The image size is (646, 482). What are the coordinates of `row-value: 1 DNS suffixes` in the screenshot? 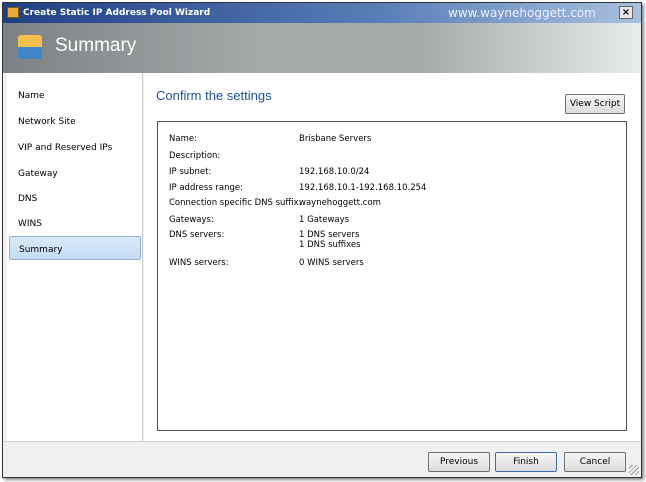 It's located at (330, 245).